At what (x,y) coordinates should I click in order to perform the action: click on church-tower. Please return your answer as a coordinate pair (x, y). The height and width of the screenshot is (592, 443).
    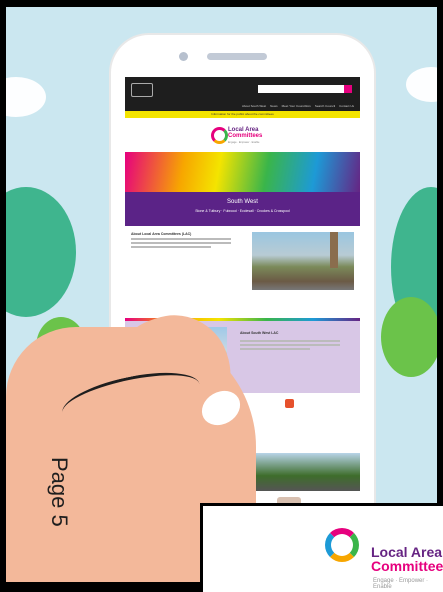
    Looking at the image, I should click on (334, 250).